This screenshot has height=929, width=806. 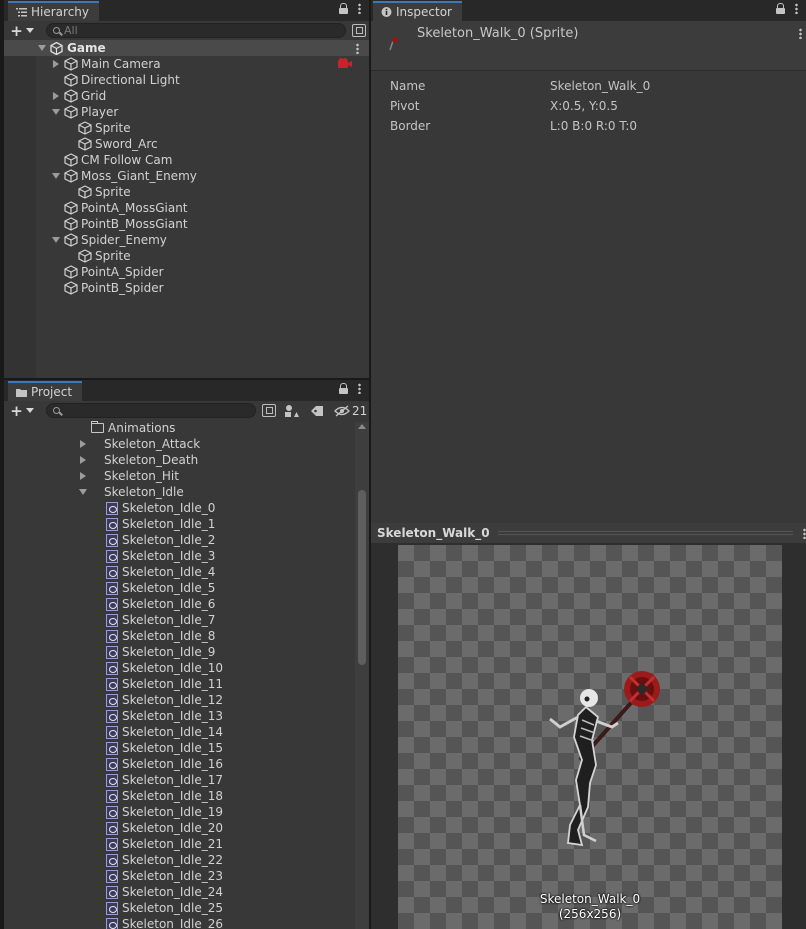 I want to click on tab-inspector-label: Inspector, so click(x=424, y=12).